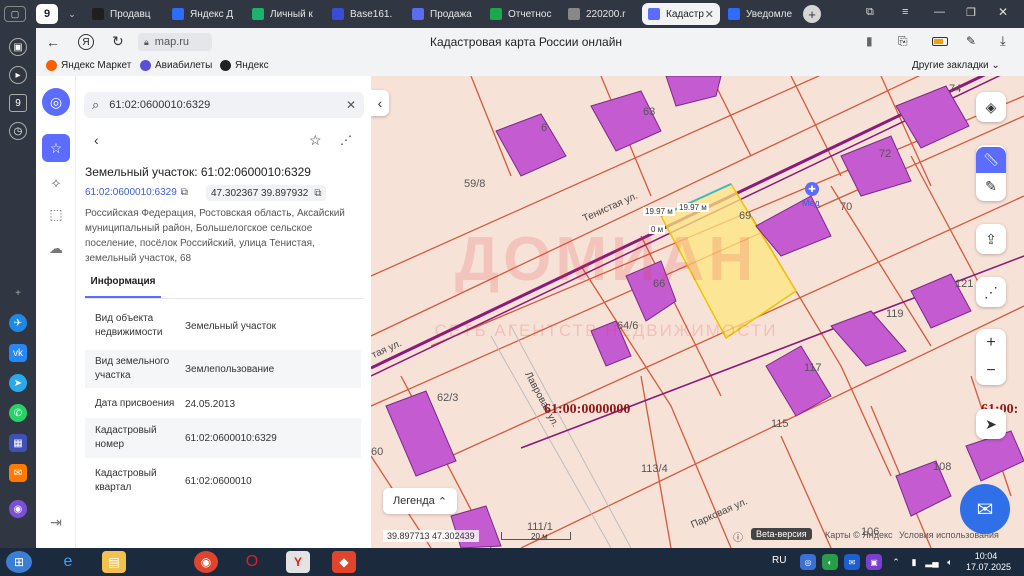 The width and height of the screenshot is (1024, 576). What do you see at coordinates (19, 562) in the screenshot?
I see `start-button: ⊞` at bounding box center [19, 562].